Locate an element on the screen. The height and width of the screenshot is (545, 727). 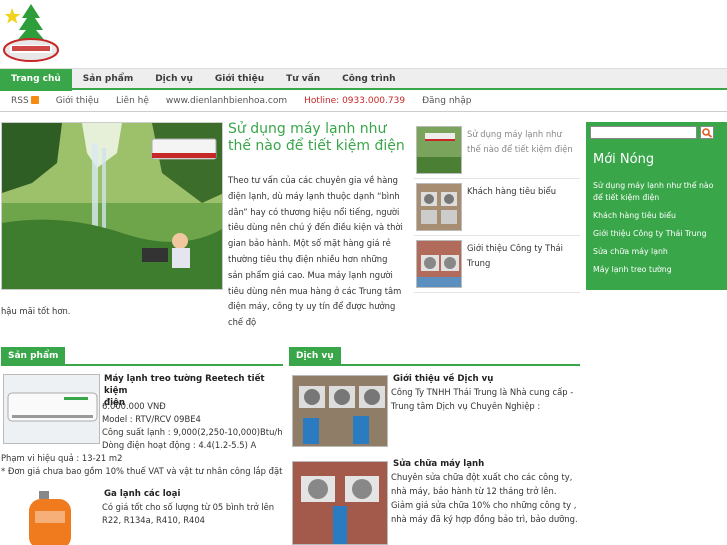
list-item: Giới thiệu Công ty Thái Trung is located at coordinates (497, 264).